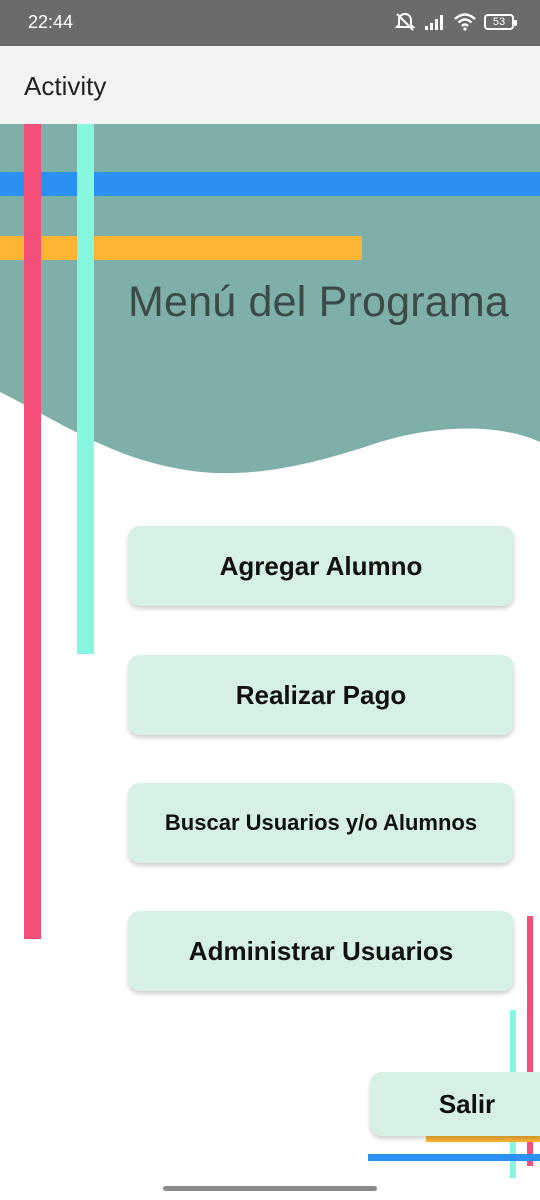 The width and height of the screenshot is (540, 1200). What do you see at coordinates (51, 22) in the screenshot?
I see `status-time: 22:44` at bounding box center [51, 22].